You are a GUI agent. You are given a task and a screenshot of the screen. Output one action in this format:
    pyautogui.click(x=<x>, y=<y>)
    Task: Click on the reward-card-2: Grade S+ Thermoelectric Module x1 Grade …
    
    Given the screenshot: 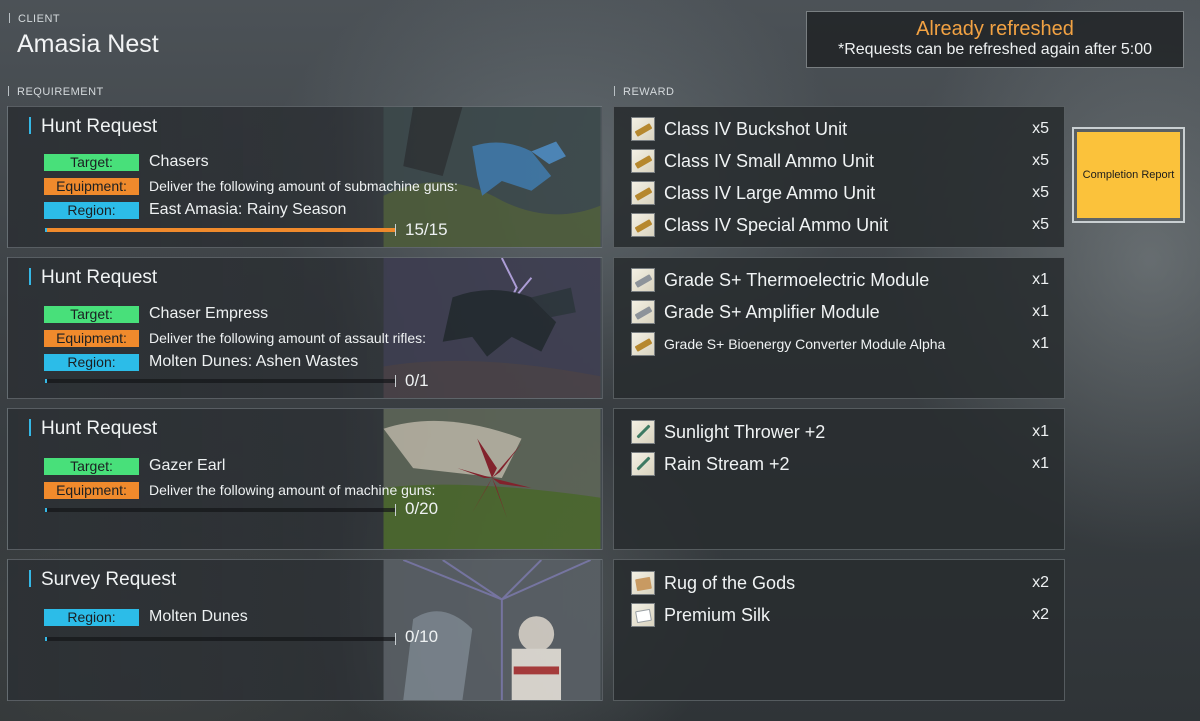 What is the action you would take?
    pyautogui.click(x=839, y=328)
    